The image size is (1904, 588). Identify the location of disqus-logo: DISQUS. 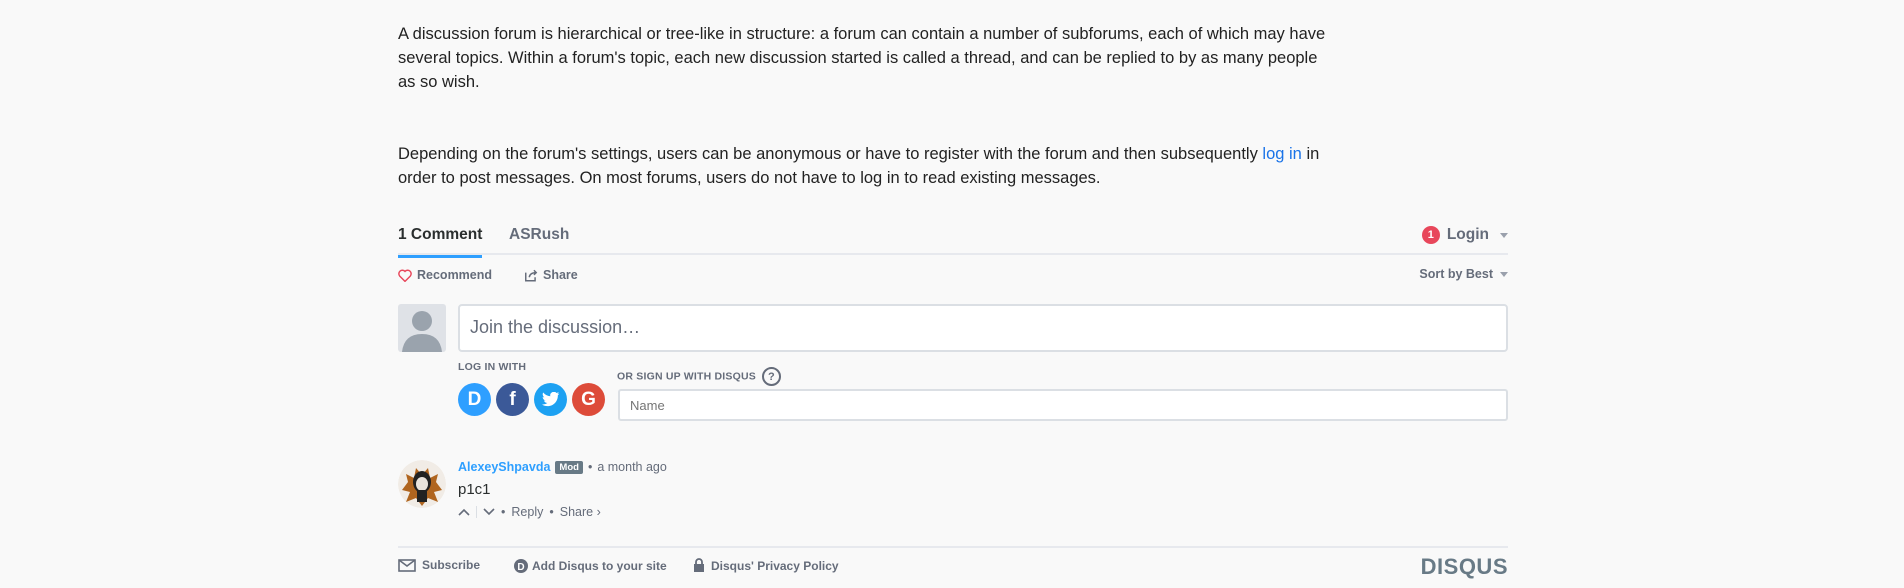
(1464, 567).